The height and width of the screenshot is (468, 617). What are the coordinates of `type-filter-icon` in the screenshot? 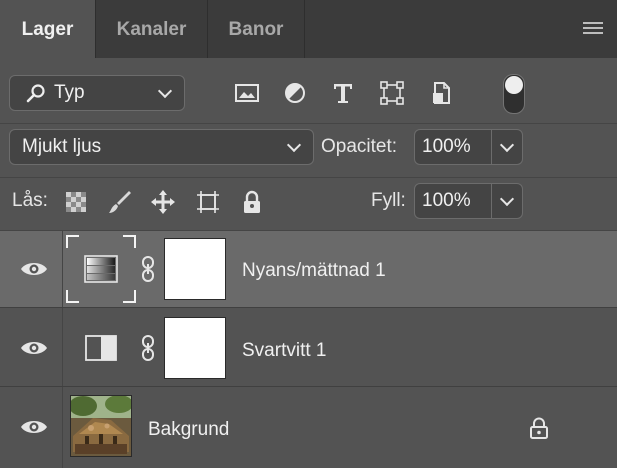 It's located at (343, 93).